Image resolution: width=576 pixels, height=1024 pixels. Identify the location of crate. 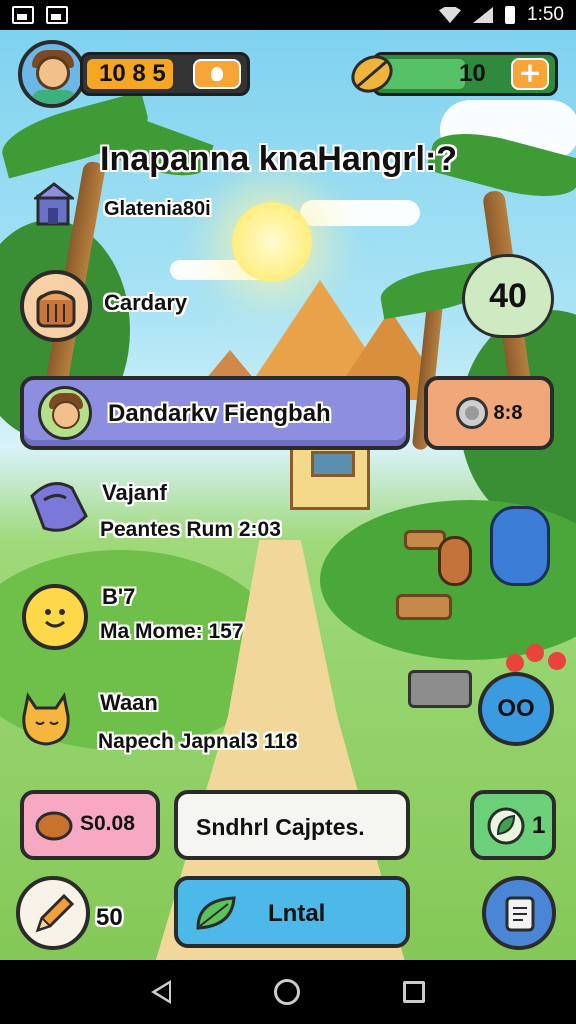
(440, 689).